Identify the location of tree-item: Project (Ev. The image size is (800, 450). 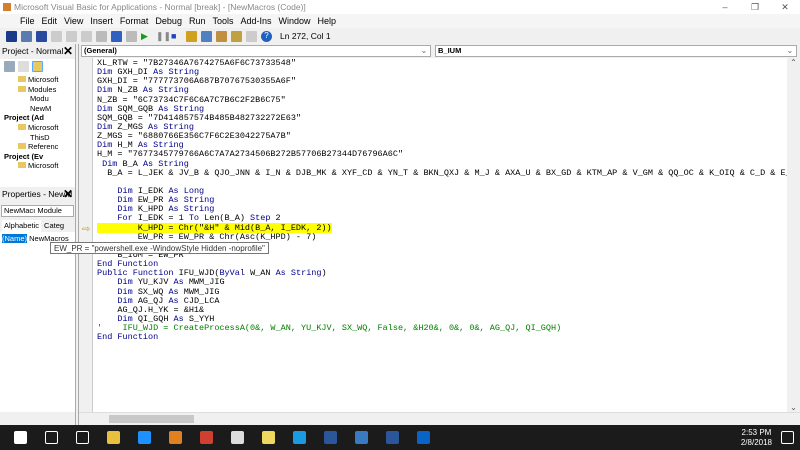
(39, 157).